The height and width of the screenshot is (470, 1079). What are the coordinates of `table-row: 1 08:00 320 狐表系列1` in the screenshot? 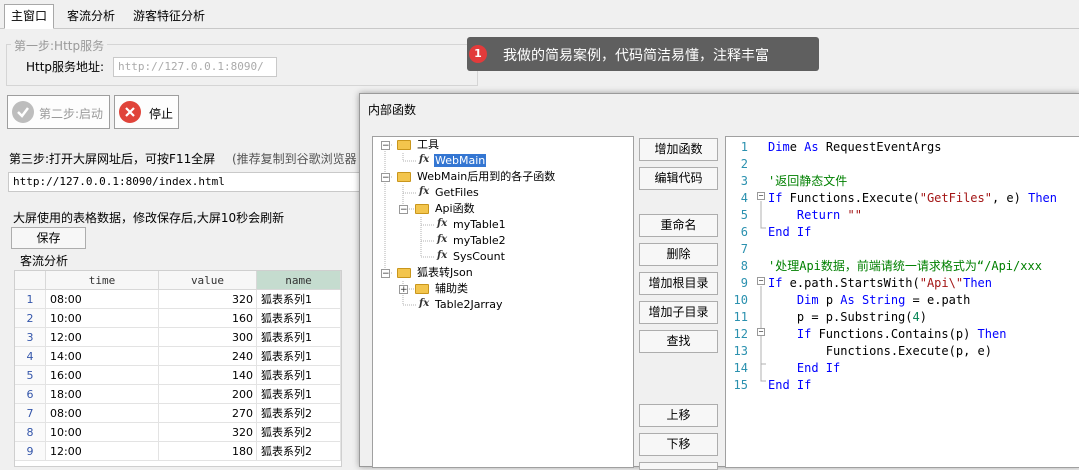 It's located at (178, 299).